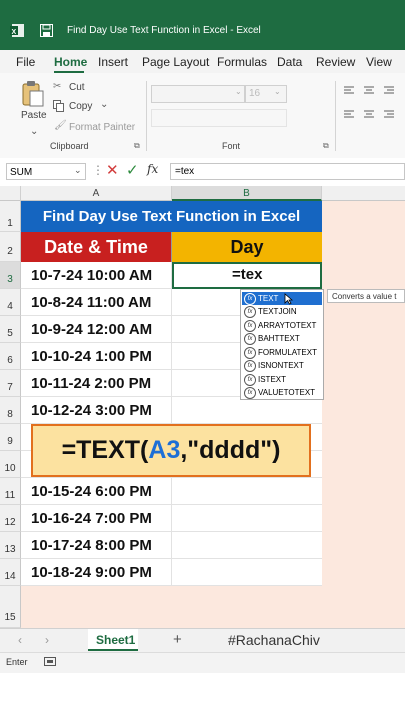 The image size is (405, 720). Describe the element at coordinates (282, 379) in the screenshot. I see `autocomplete-item-istext: fx ISTEXT` at that location.